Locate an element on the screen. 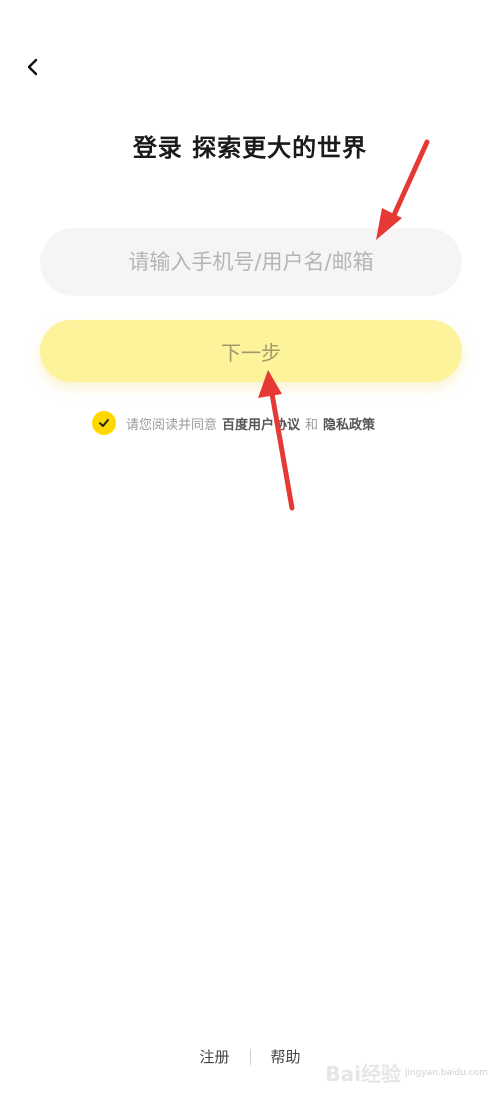  account-input is located at coordinates (251, 262).